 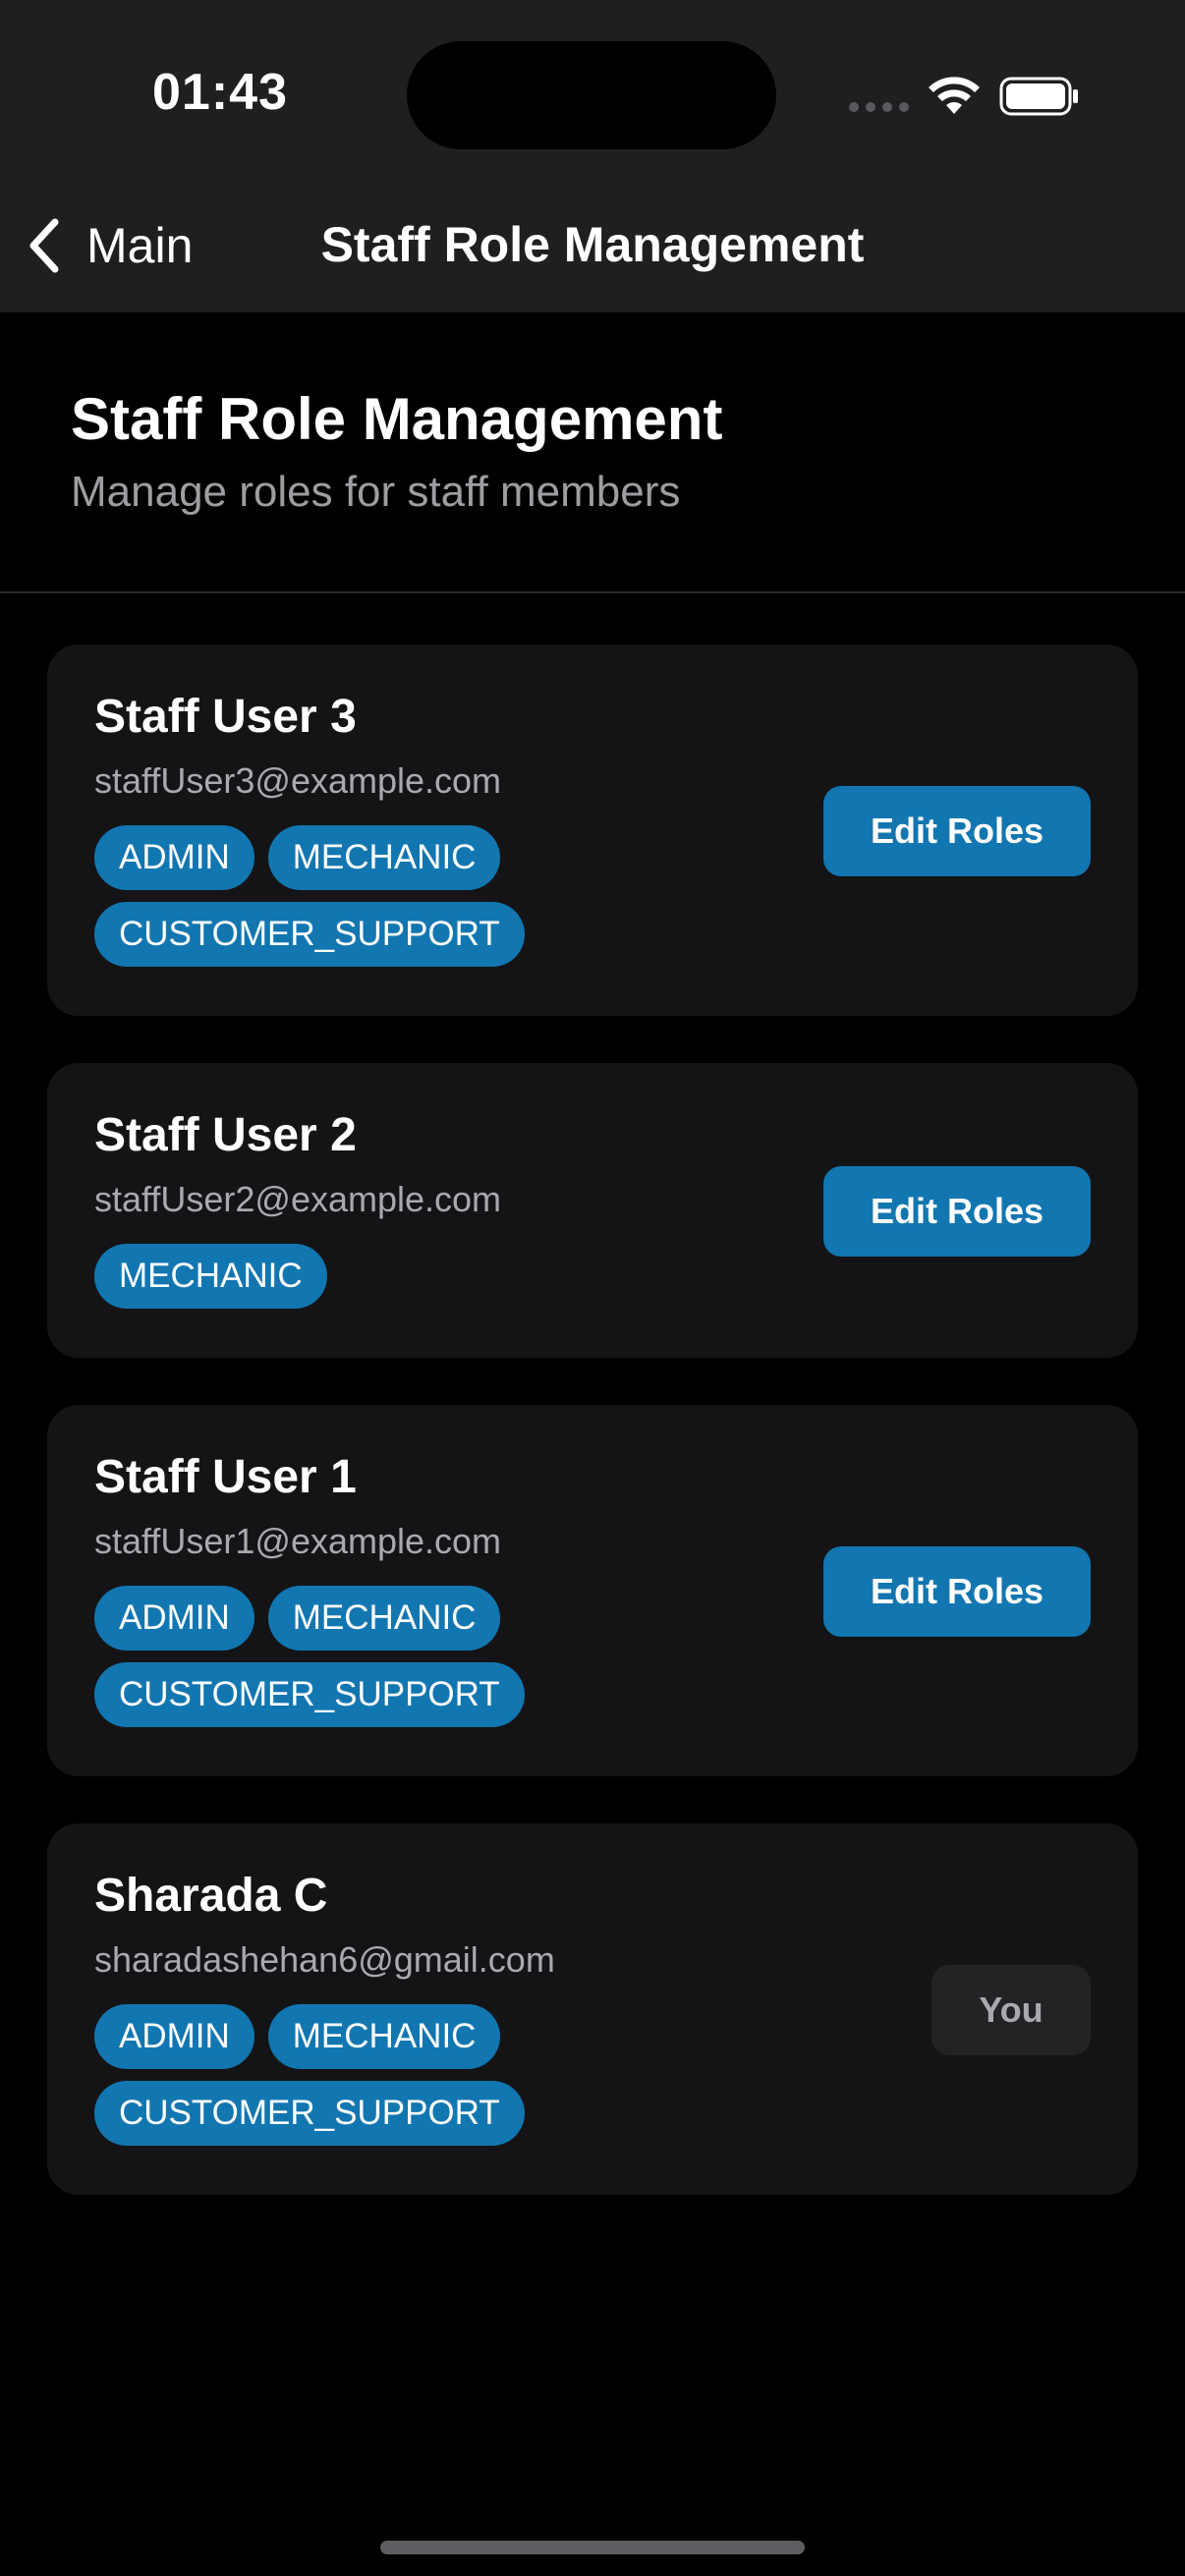 I want to click on battery-icon, so click(x=1038, y=96).